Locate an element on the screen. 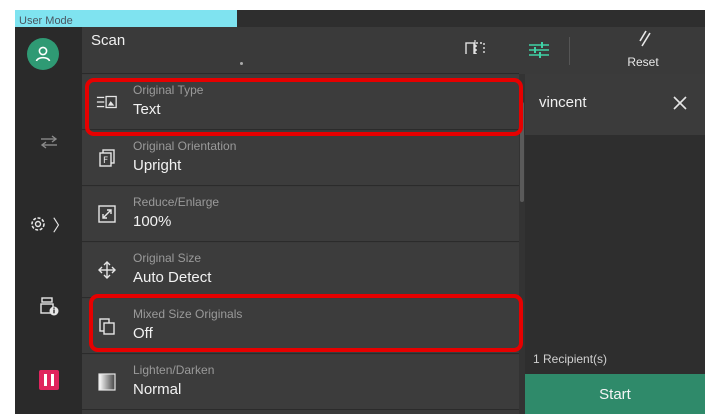 This screenshot has width=712, height=416. setting-value: Upright is located at coordinates (157, 165).